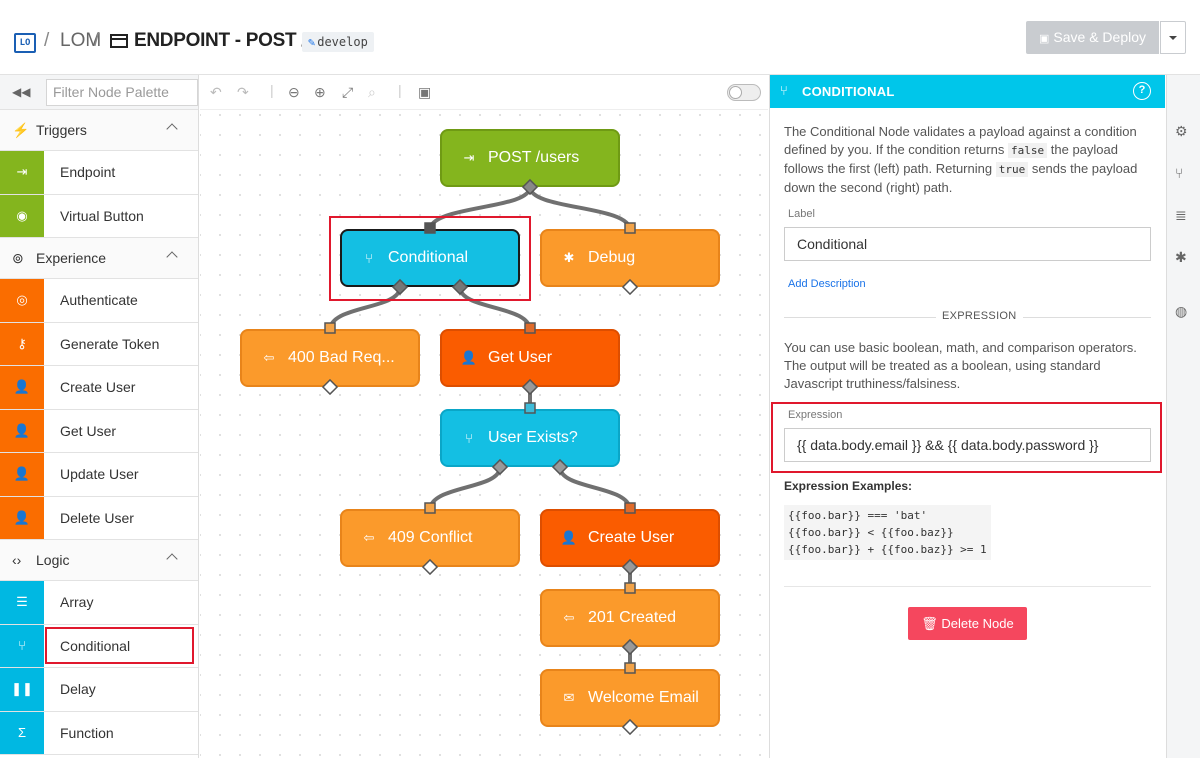 The height and width of the screenshot is (758, 1200). Describe the element at coordinates (25, 43) in the screenshot. I see `app-logo: LO` at that location.